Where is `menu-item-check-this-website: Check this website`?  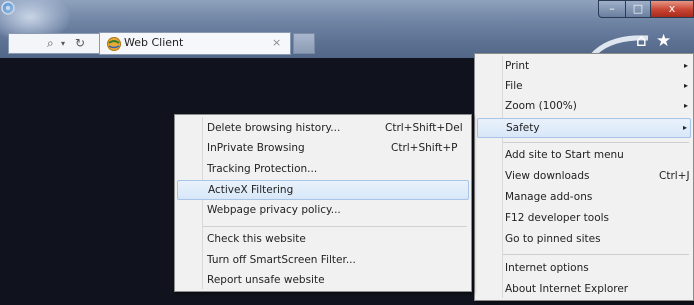 menu-item-check-this-website: Check this website is located at coordinates (323, 240).